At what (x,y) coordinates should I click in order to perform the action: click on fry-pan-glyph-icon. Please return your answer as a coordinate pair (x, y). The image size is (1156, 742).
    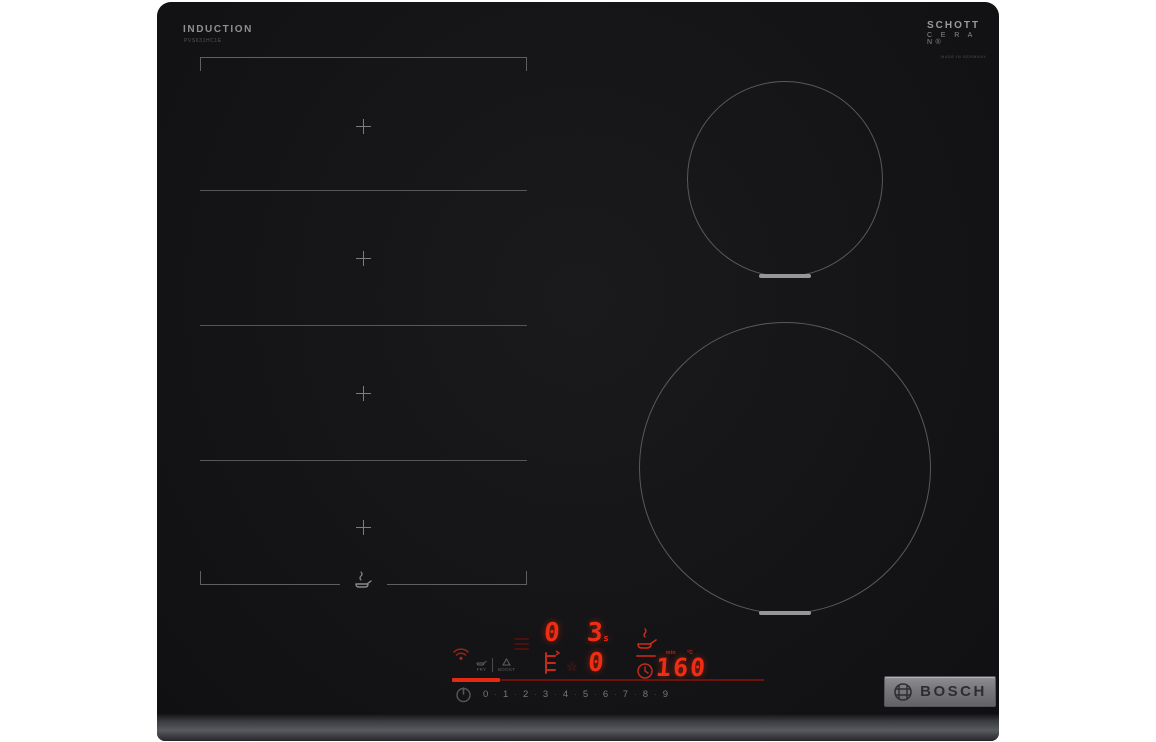
    Looking at the image, I should click on (481, 663).